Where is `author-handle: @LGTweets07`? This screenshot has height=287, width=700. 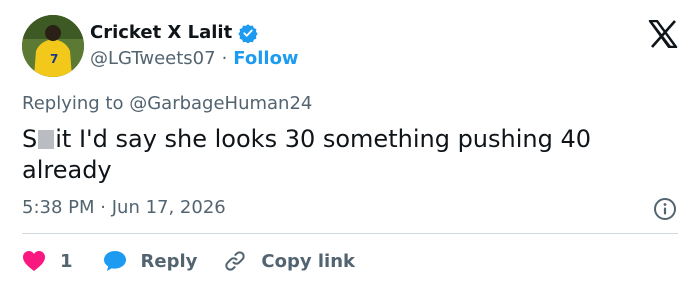 author-handle: @LGTweets07 is located at coordinates (153, 58).